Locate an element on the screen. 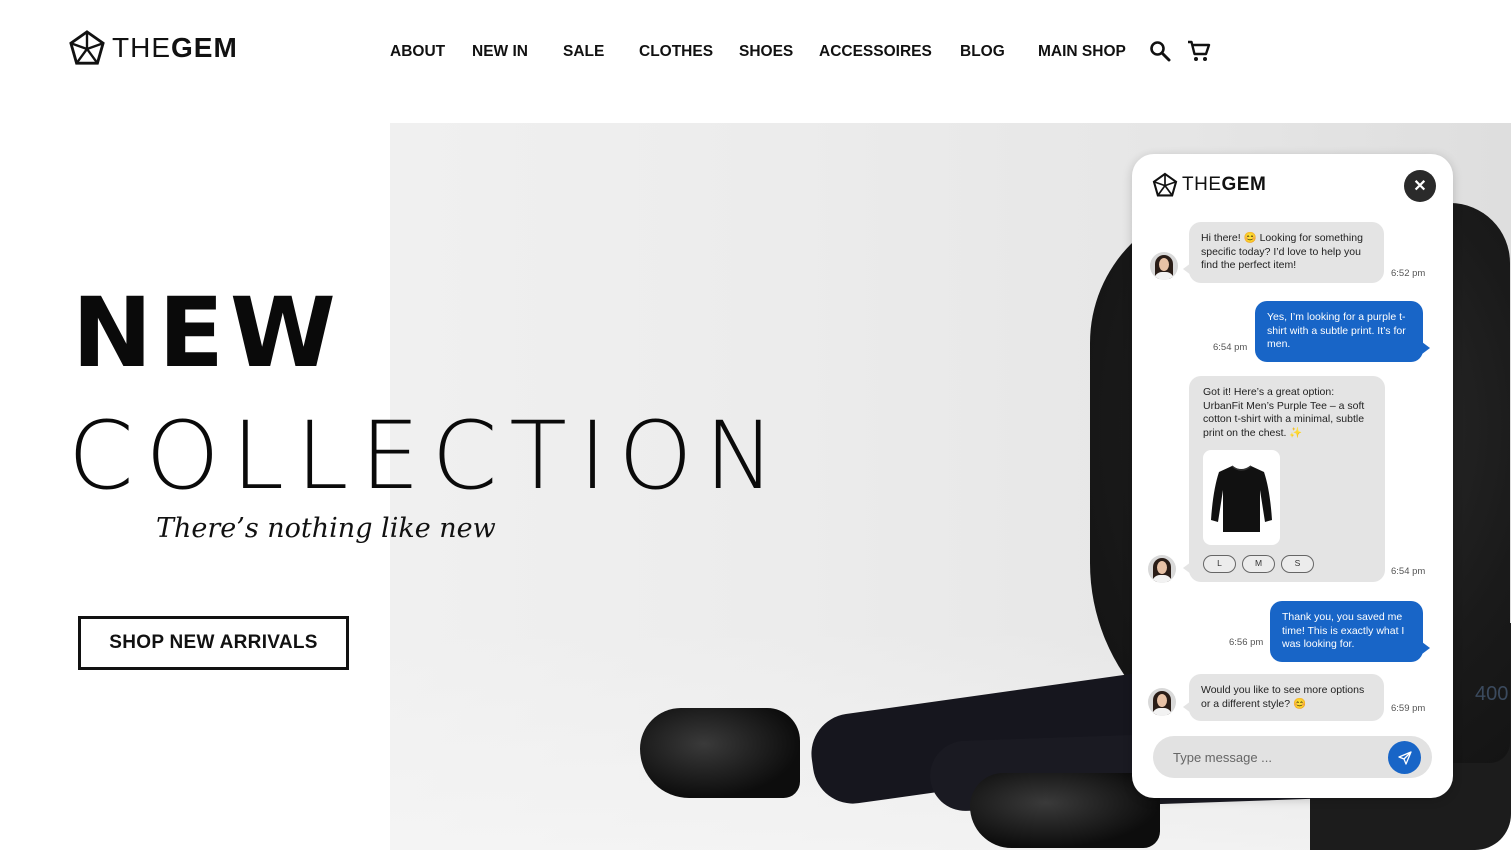  brand-logo: THEGEM is located at coordinates (153, 48).